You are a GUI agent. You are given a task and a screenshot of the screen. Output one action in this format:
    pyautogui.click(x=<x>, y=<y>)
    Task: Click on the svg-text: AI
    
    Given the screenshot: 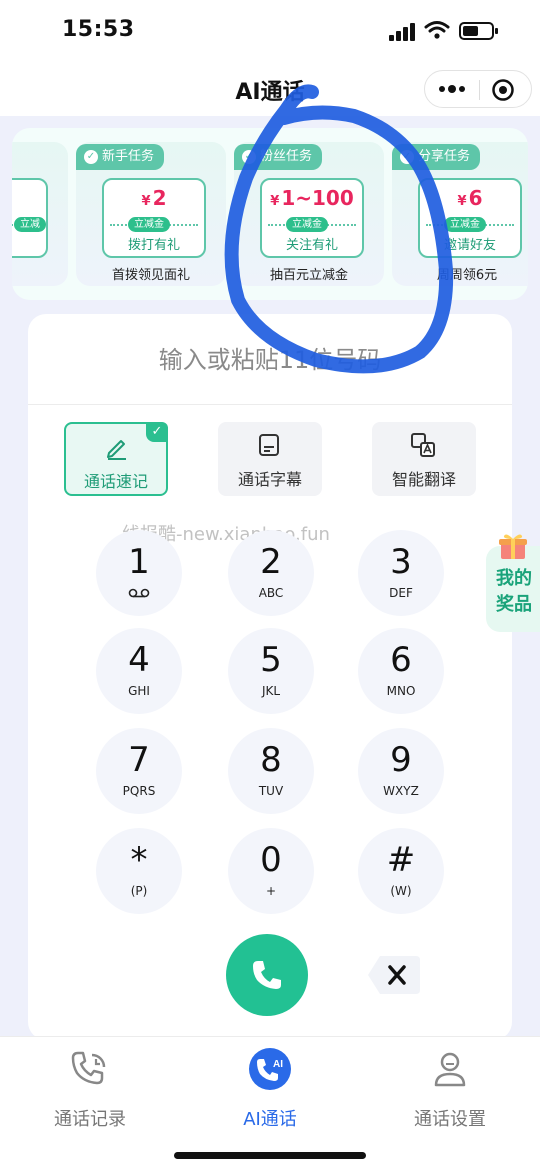 What is the action you would take?
    pyautogui.click(x=278, y=1064)
    